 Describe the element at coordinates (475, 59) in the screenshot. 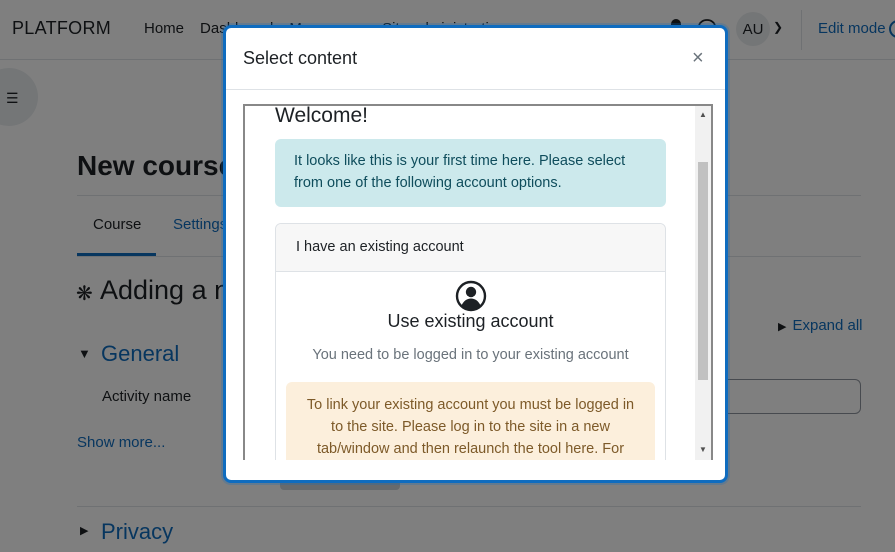

I see `modal-header: Select content ×` at that location.